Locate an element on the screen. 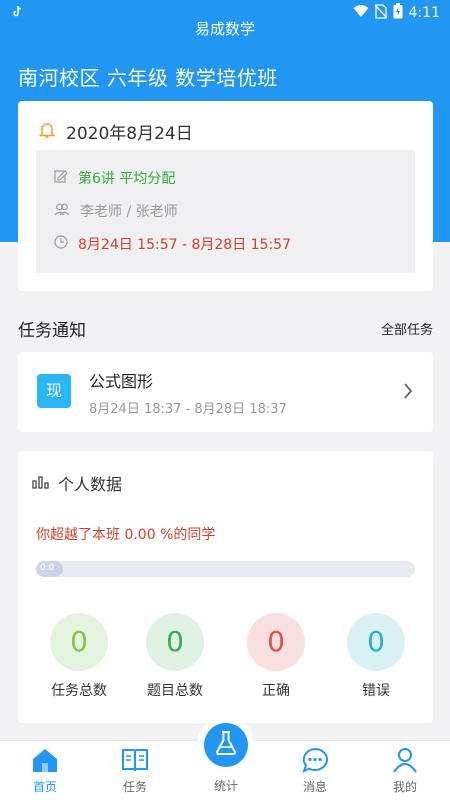 The image size is (450, 800). personal-data-title: 个人数据 is located at coordinates (90, 484).